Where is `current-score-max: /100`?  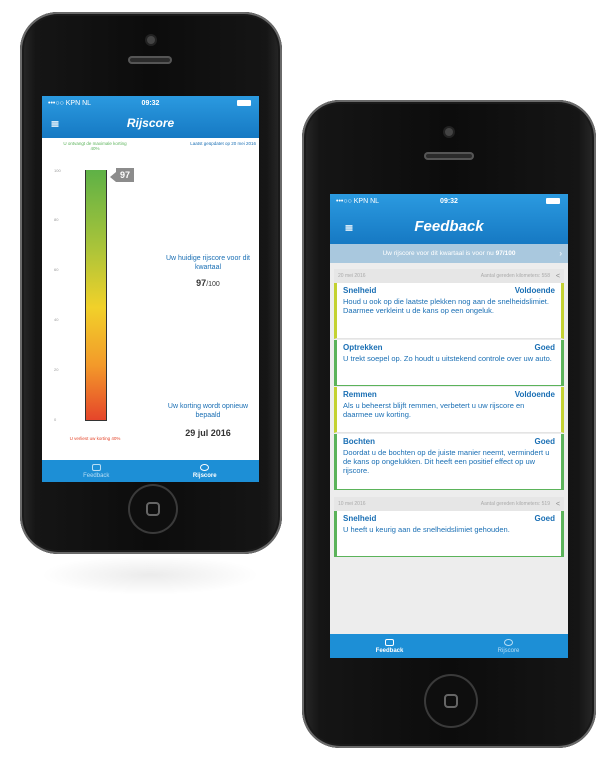
current-score-max: /100 is located at coordinates (213, 284).